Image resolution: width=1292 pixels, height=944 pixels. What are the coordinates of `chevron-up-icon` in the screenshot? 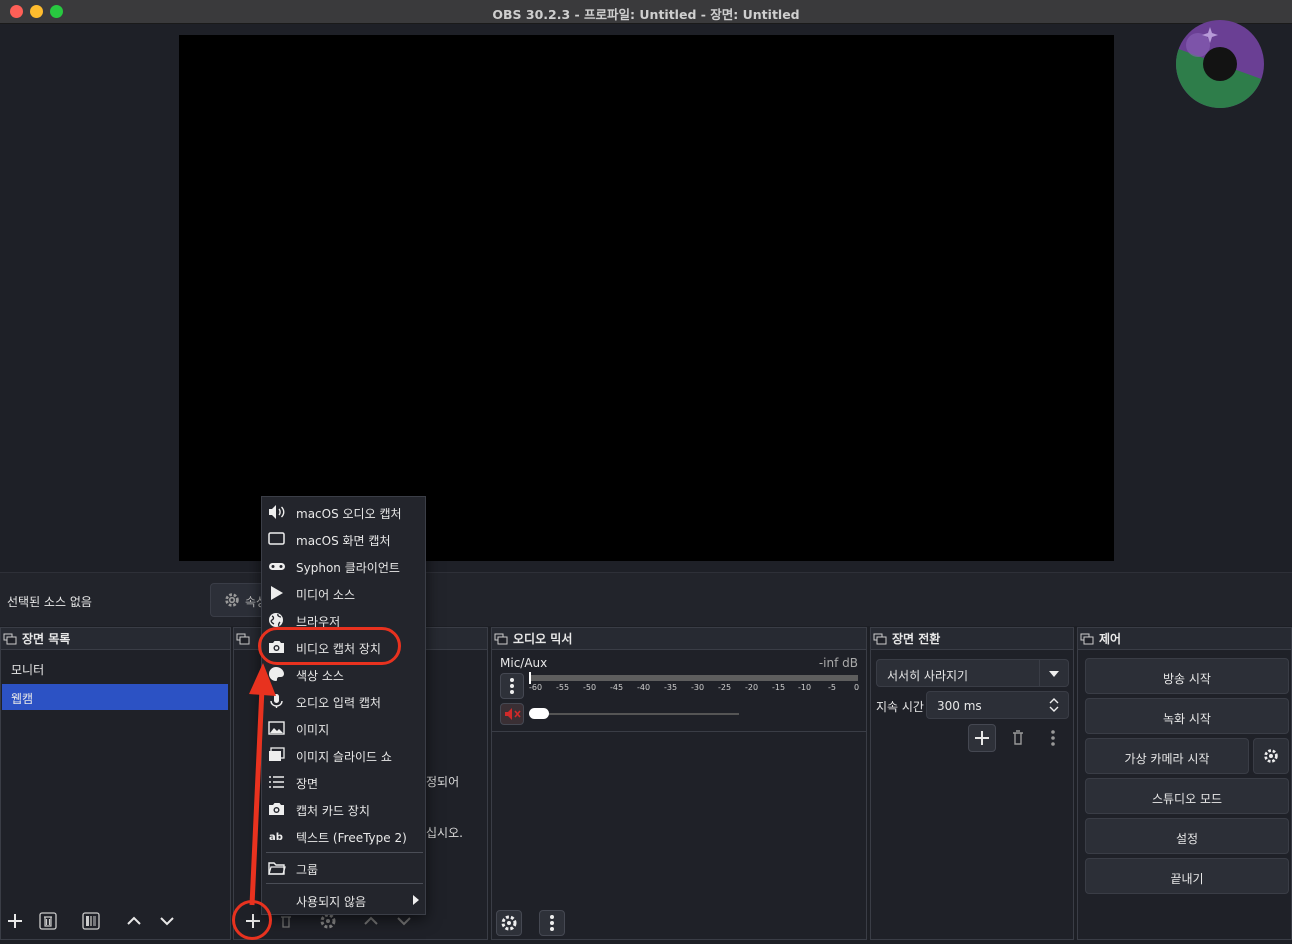 It's located at (134, 920).